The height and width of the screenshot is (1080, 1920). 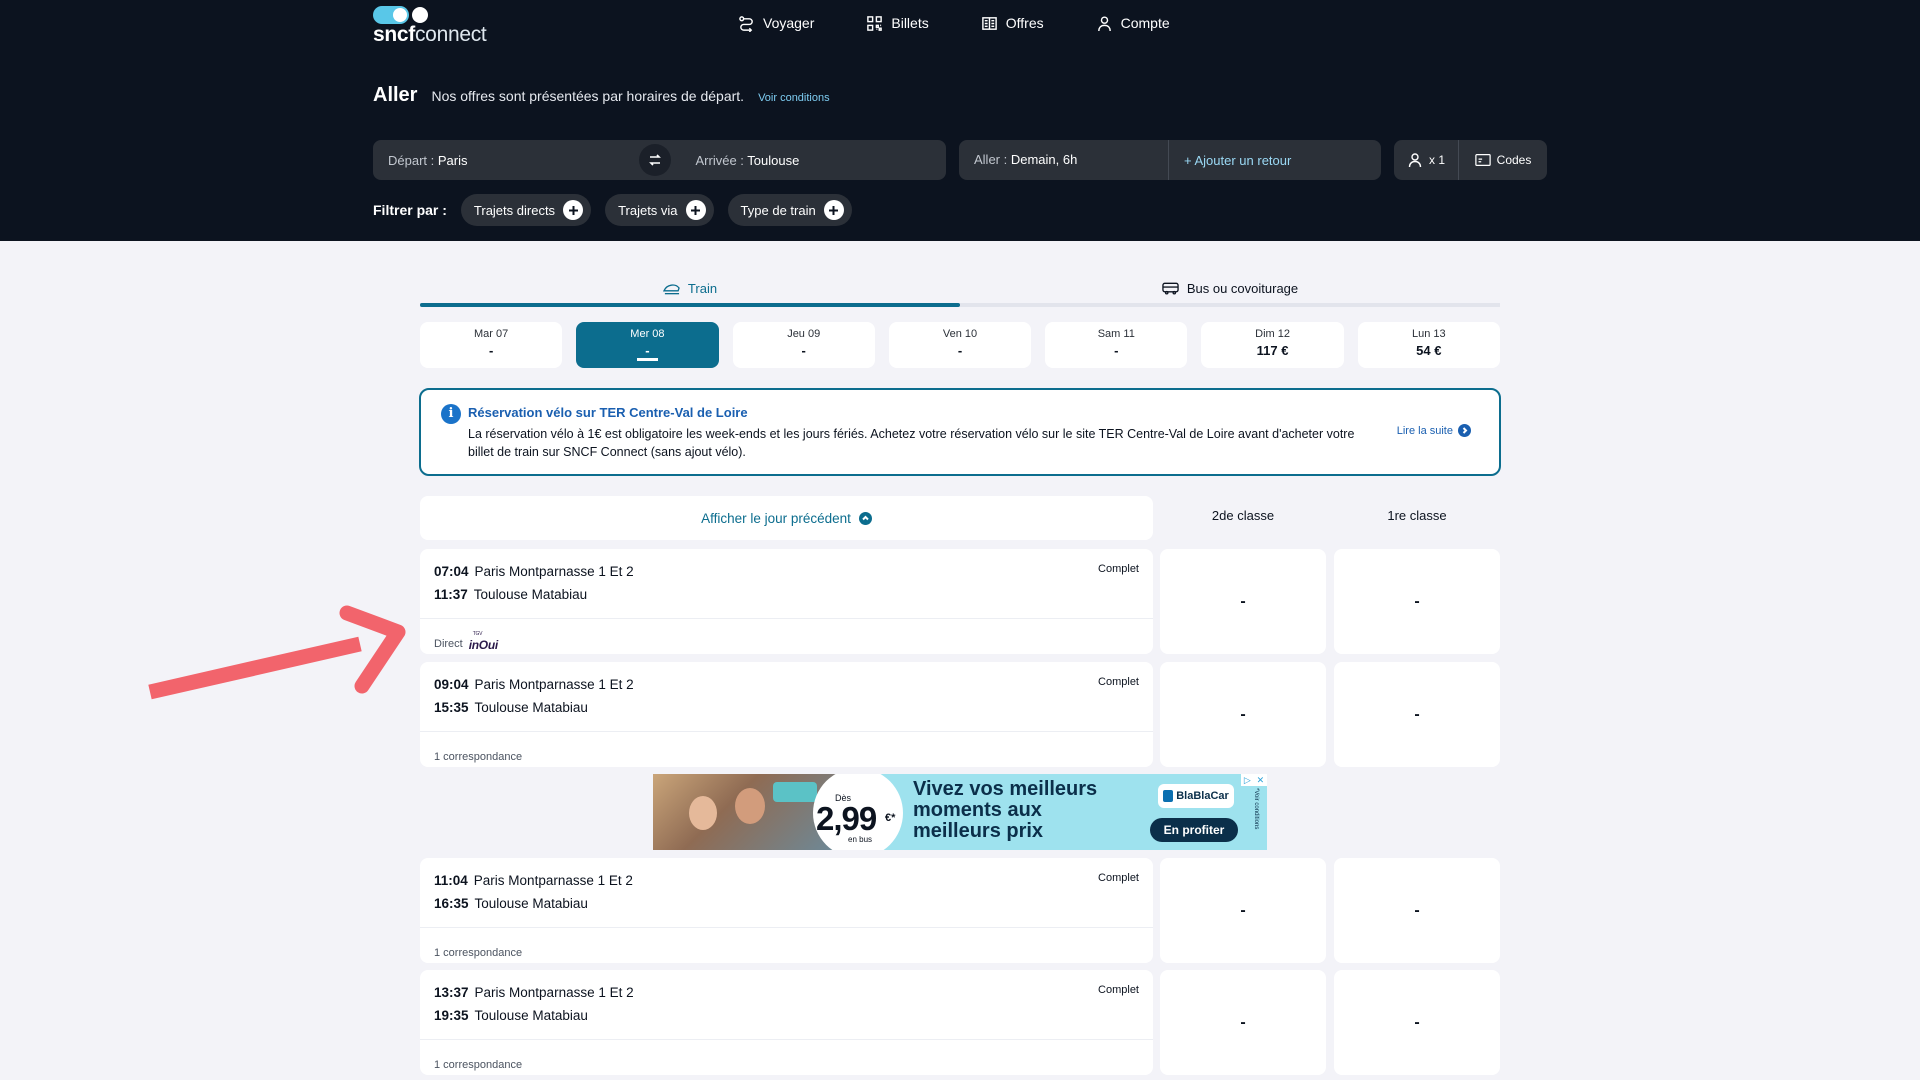 What do you see at coordinates (1254, 780) in the screenshot?
I see `ad-close-button: ▷ ✕` at bounding box center [1254, 780].